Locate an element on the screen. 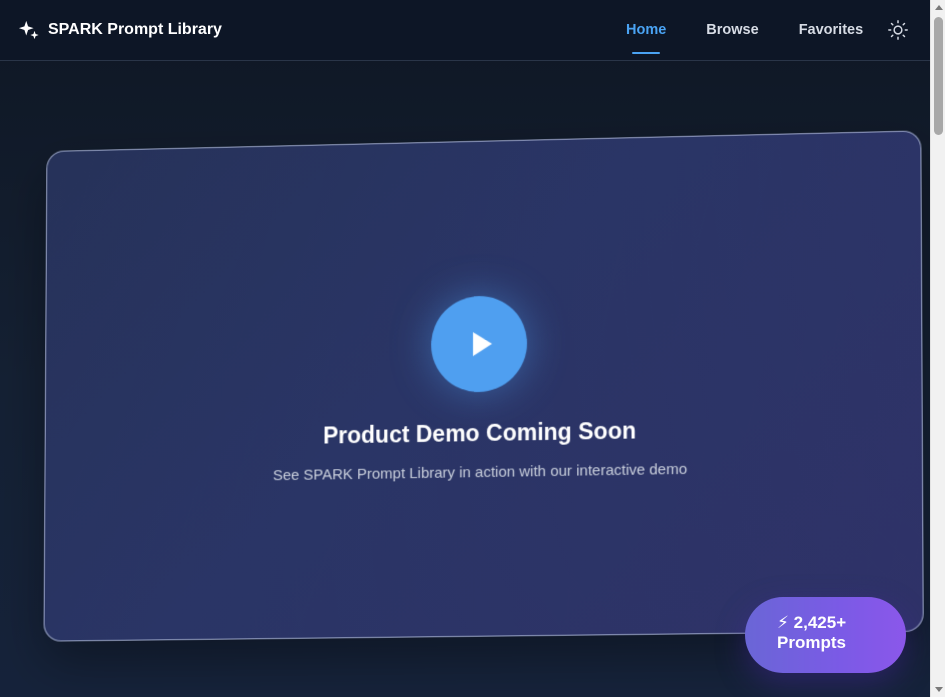 This screenshot has height=697, width=945. arrow-up-icon is located at coordinates (939, 7).